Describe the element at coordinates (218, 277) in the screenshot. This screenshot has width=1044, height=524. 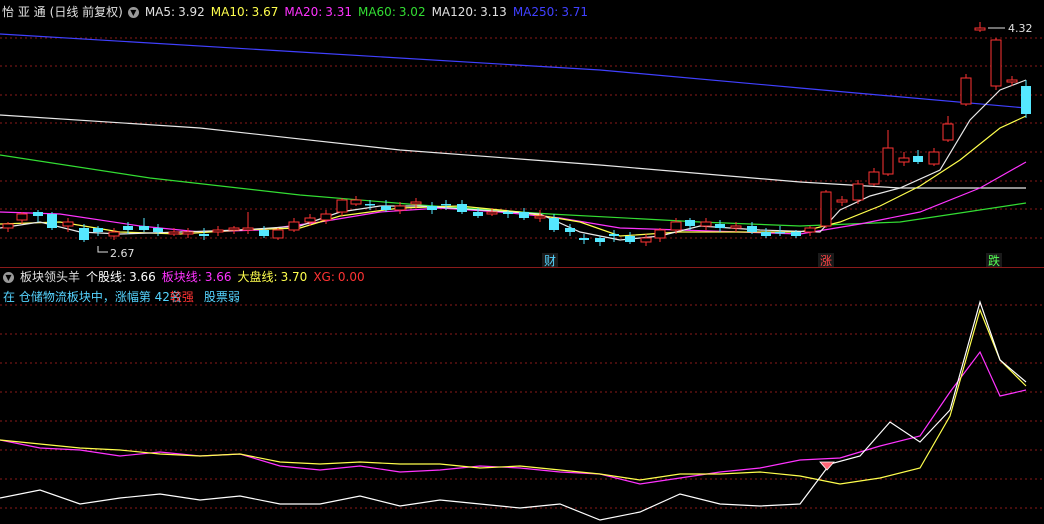
I see `sector-line-value: 3.66` at that location.